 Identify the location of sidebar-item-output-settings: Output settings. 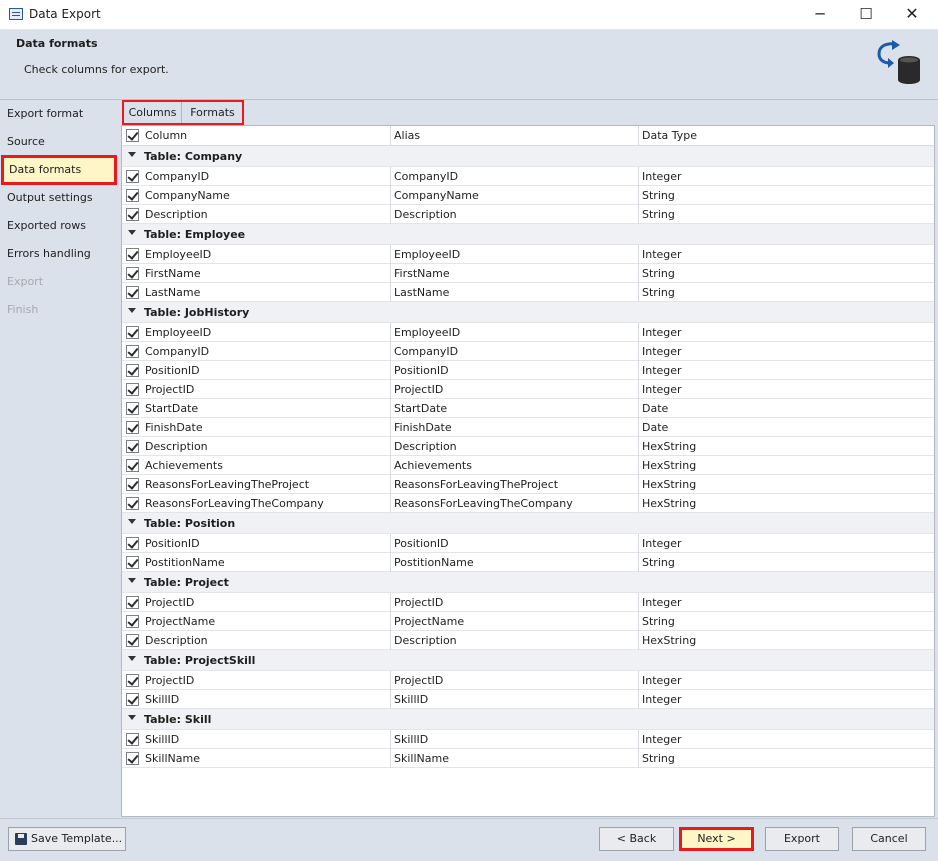
(59, 198).